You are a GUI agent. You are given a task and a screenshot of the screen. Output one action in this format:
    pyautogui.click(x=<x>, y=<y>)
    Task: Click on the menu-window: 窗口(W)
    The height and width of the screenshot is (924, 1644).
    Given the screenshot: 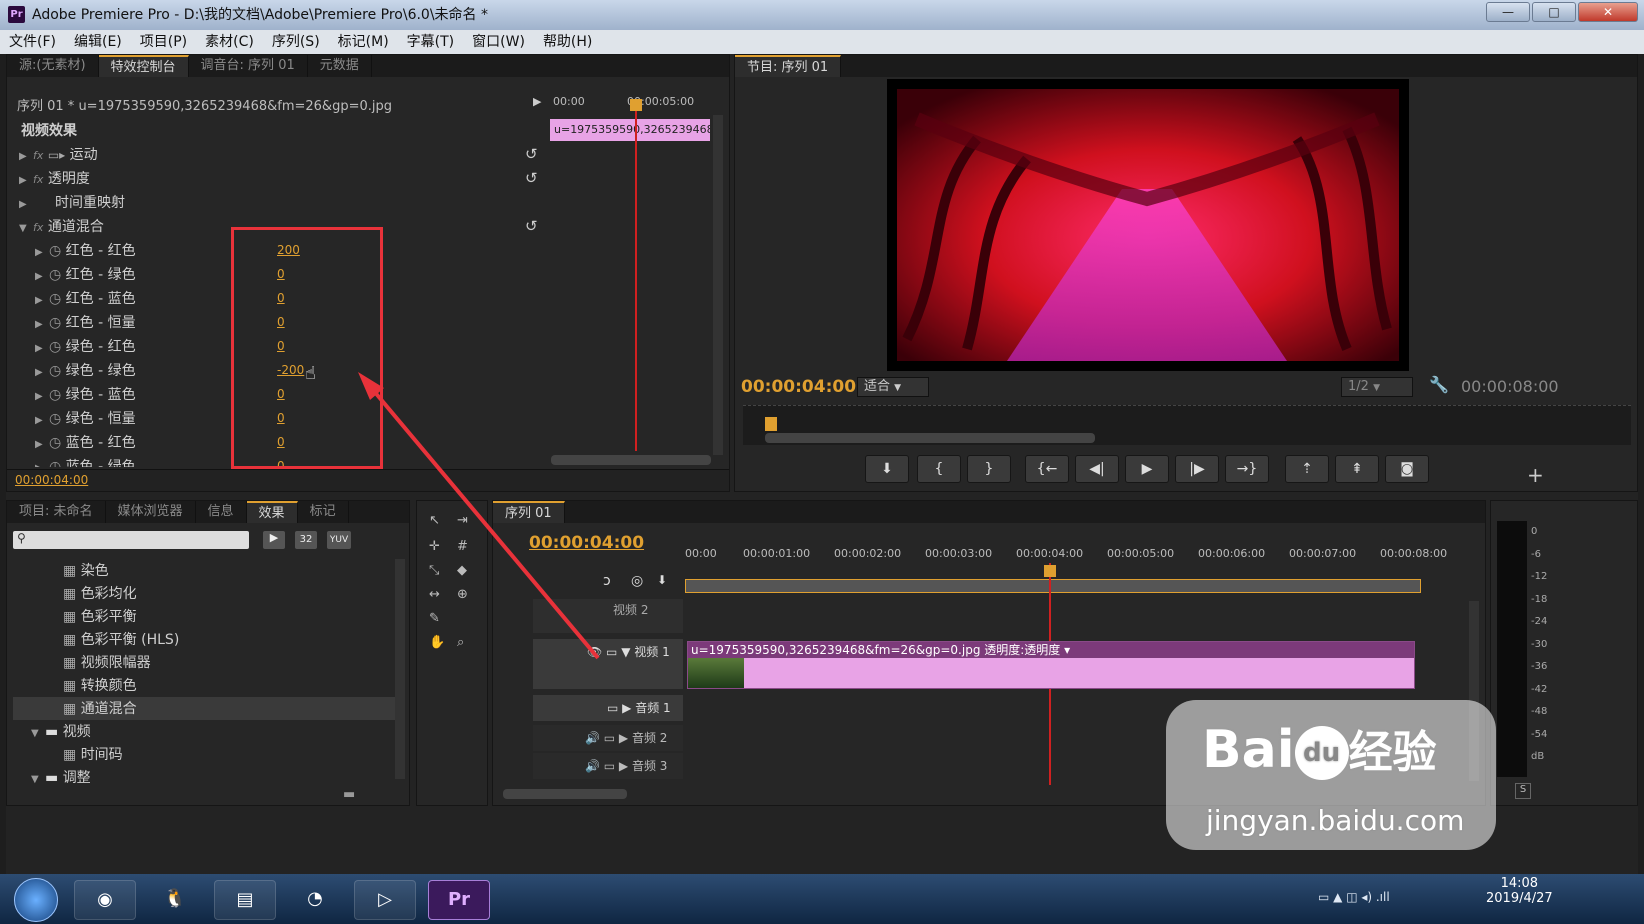 What is the action you would take?
    pyautogui.click(x=498, y=42)
    